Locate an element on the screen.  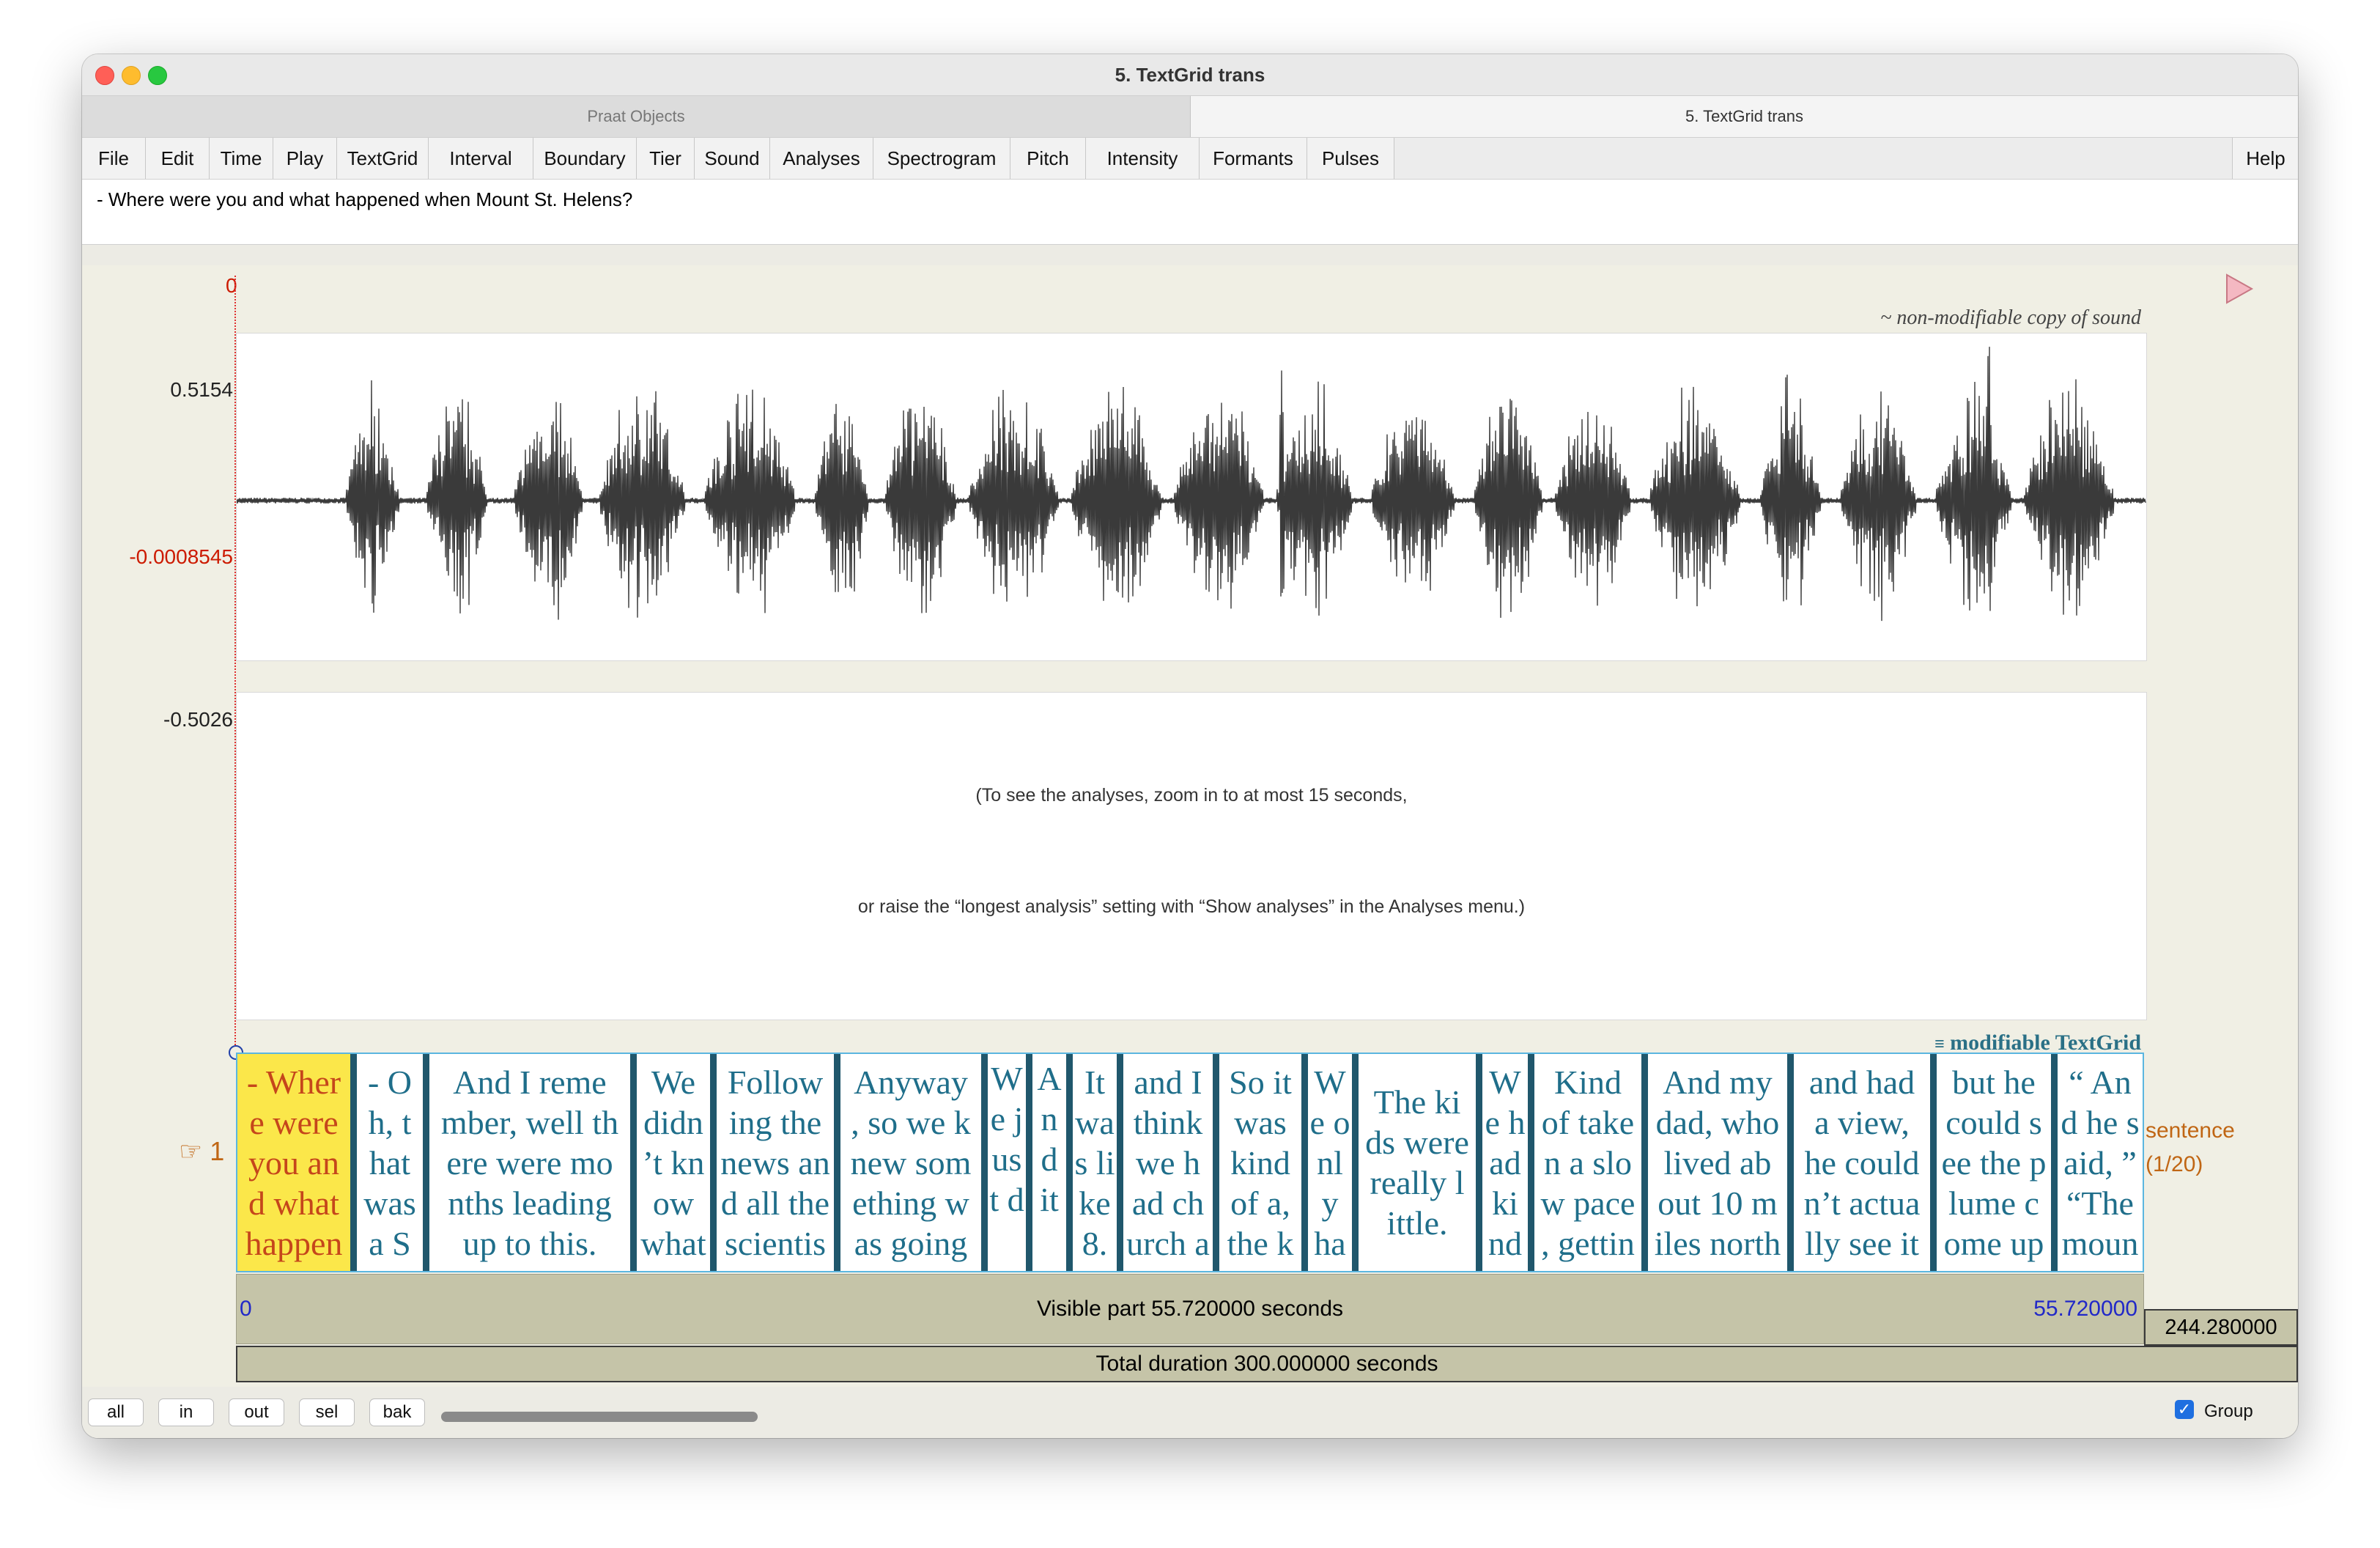
play-visible-icon is located at coordinates (2239, 289).